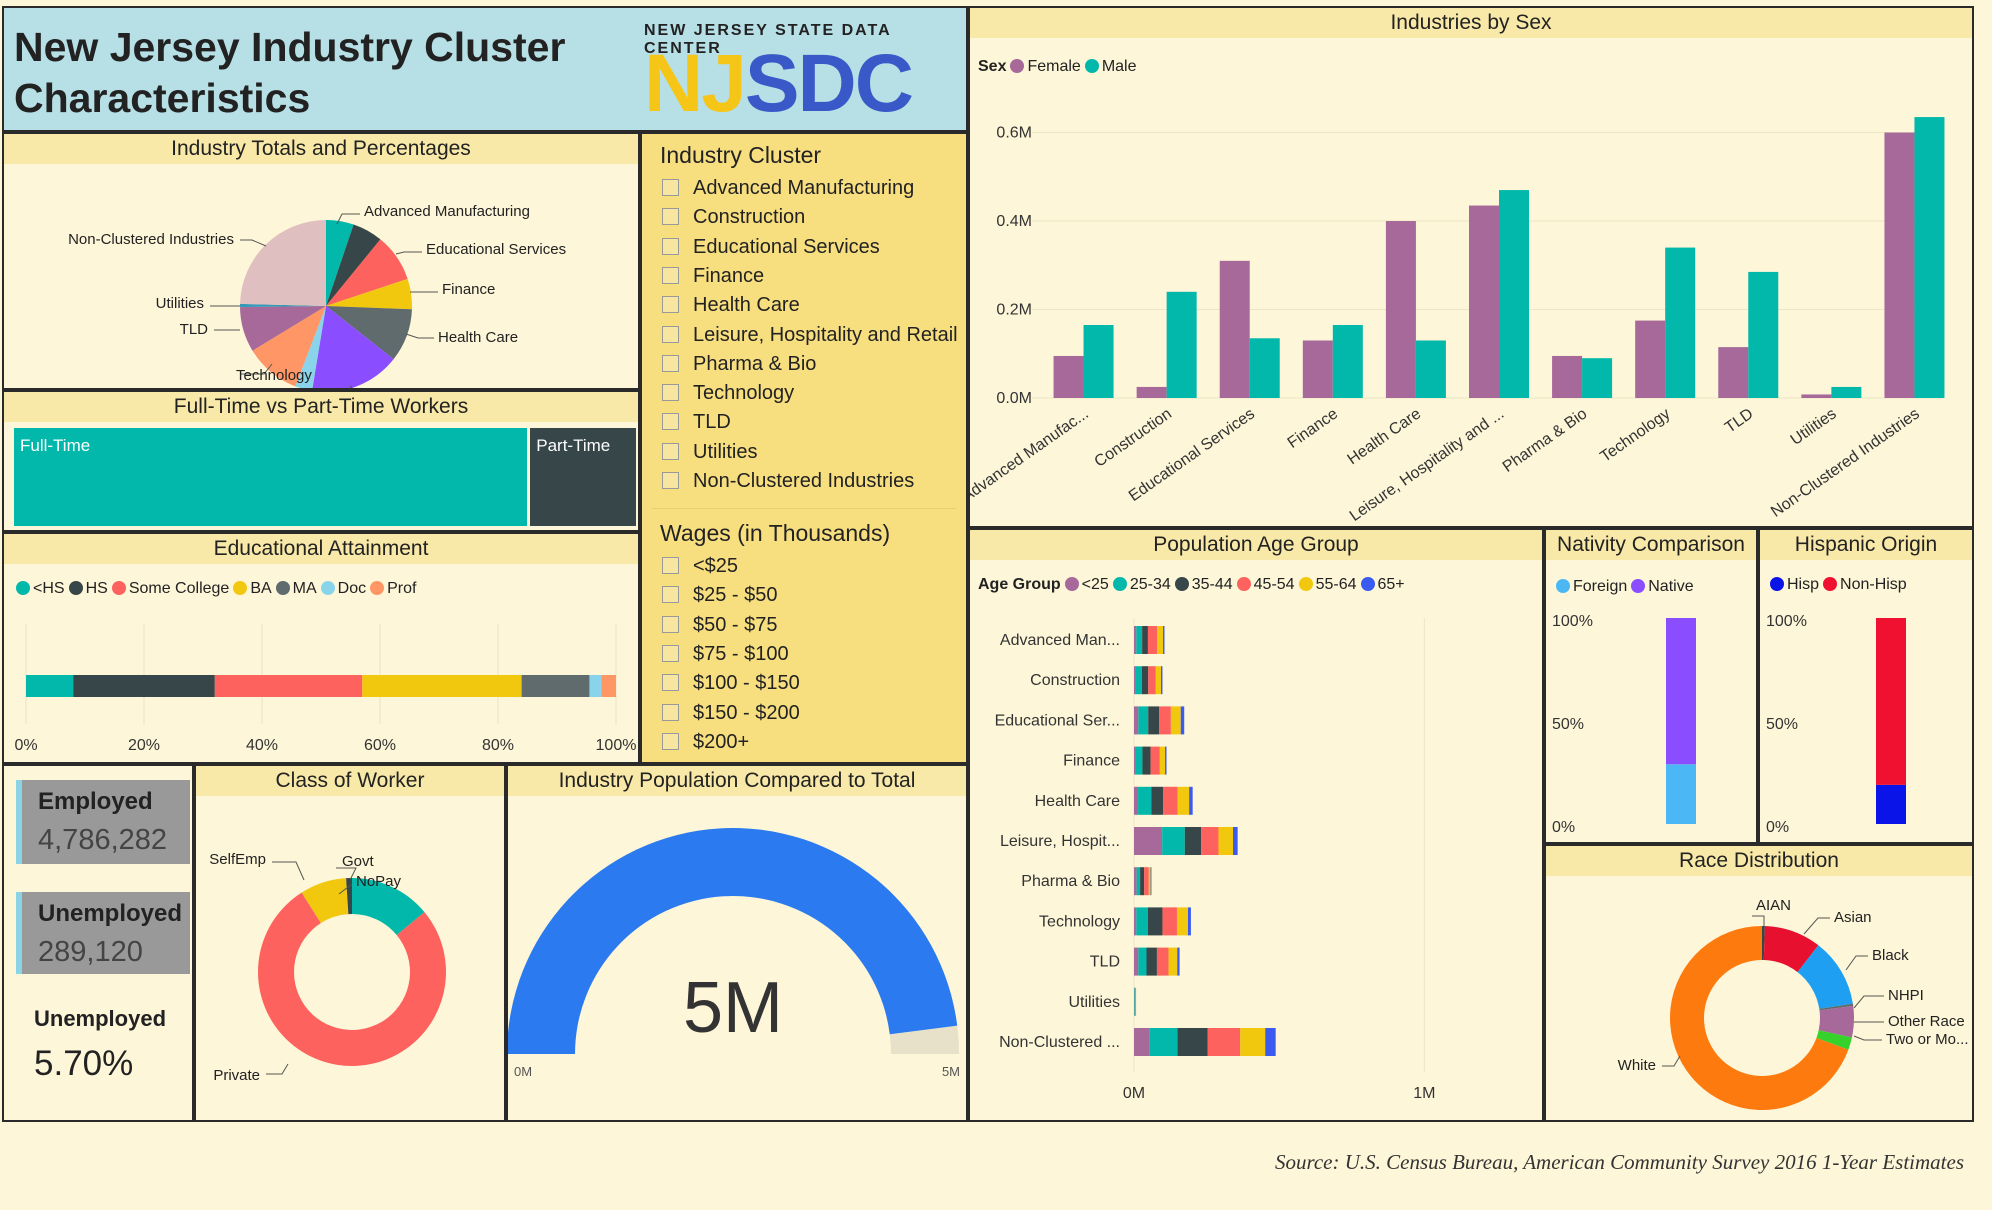 This screenshot has height=1210, width=1992. What do you see at coordinates (288, 686) in the screenshot?
I see `bar-segment-Some College` at bounding box center [288, 686].